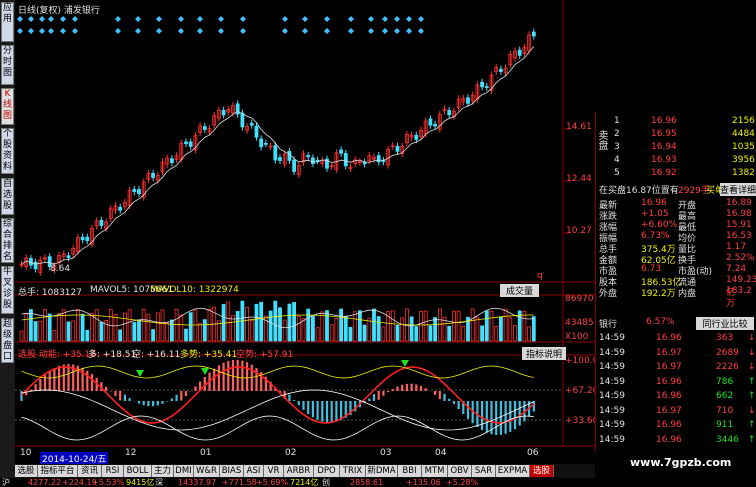 Image resolution: width=756 pixels, height=487 pixels. I want to click on indicator-tab: TRIX, so click(353, 471).